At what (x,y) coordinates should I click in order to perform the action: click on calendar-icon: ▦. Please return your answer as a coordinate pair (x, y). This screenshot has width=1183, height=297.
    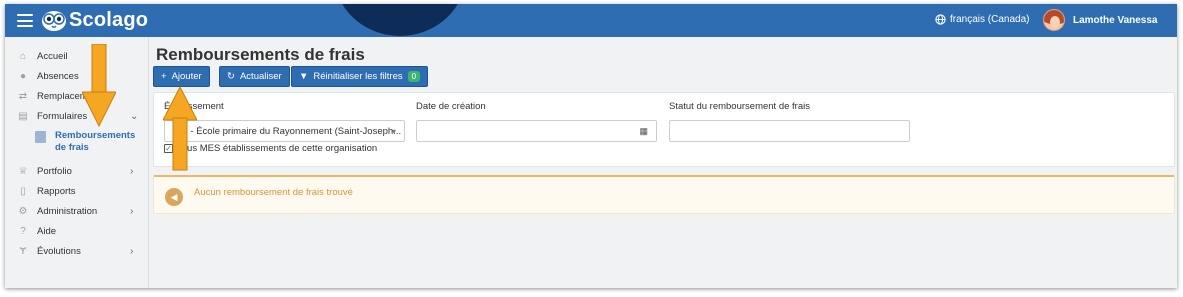
    Looking at the image, I should click on (643, 130).